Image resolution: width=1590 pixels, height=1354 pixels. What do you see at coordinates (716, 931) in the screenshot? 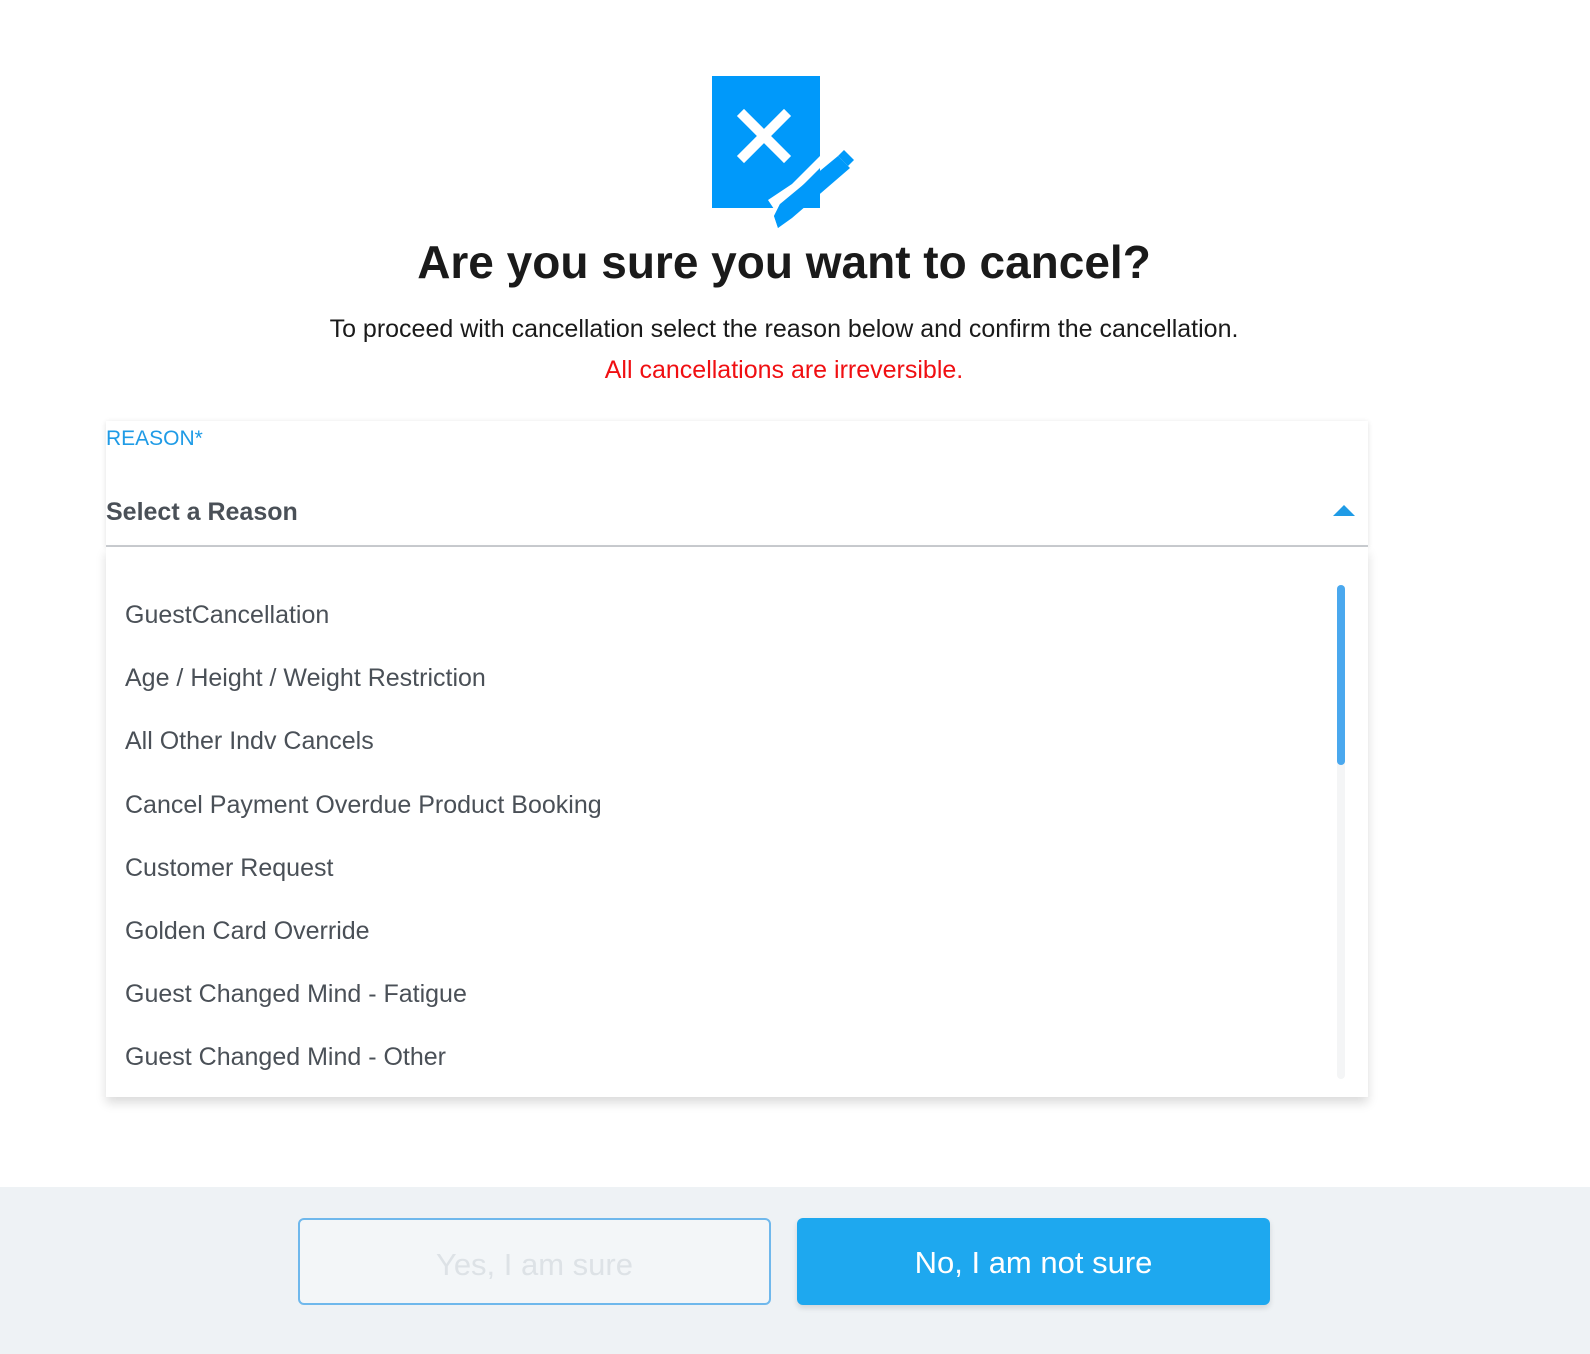
I see `reason-option: Golden Card Override` at bounding box center [716, 931].